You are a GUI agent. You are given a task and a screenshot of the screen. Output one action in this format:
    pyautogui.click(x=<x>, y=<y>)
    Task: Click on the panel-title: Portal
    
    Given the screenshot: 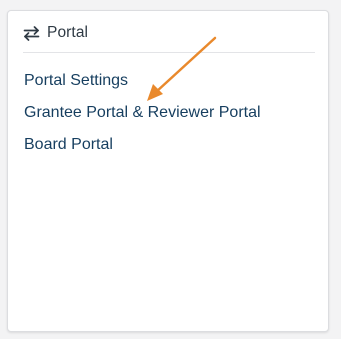 What is the action you would take?
    pyautogui.click(x=68, y=32)
    